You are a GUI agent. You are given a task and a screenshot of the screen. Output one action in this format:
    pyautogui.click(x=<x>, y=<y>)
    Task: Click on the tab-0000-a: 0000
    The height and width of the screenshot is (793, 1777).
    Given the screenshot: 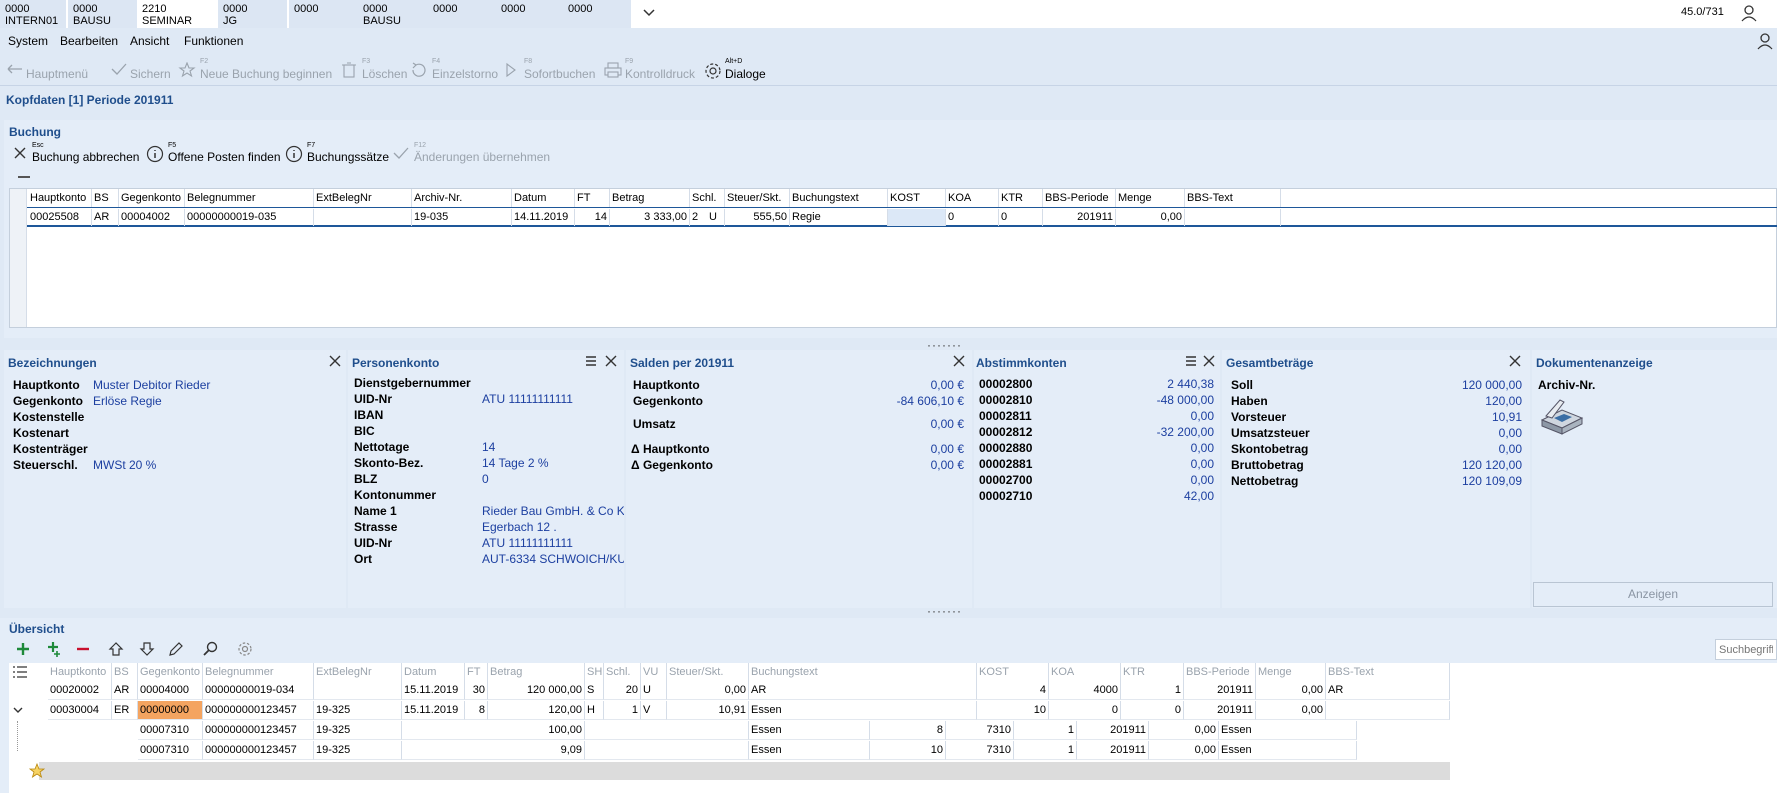 What is the action you would take?
    pyautogui.click(x=323, y=14)
    